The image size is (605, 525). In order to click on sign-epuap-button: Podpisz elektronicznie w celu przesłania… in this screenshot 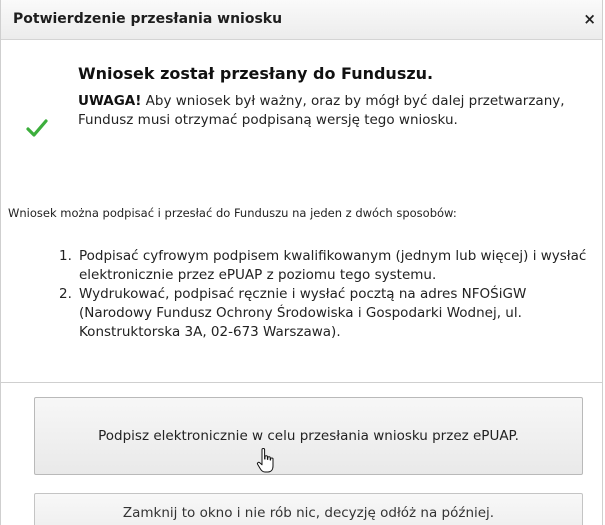, I will do `click(308, 436)`.